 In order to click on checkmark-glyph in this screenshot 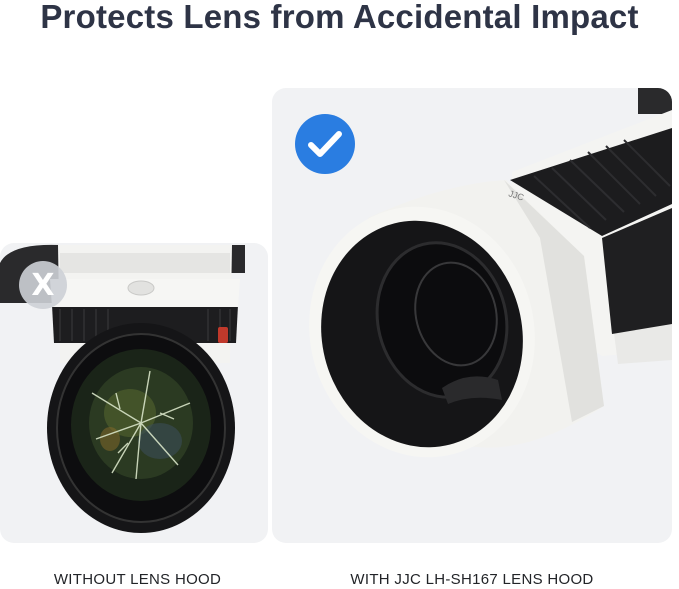, I will do `click(325, 144)`.